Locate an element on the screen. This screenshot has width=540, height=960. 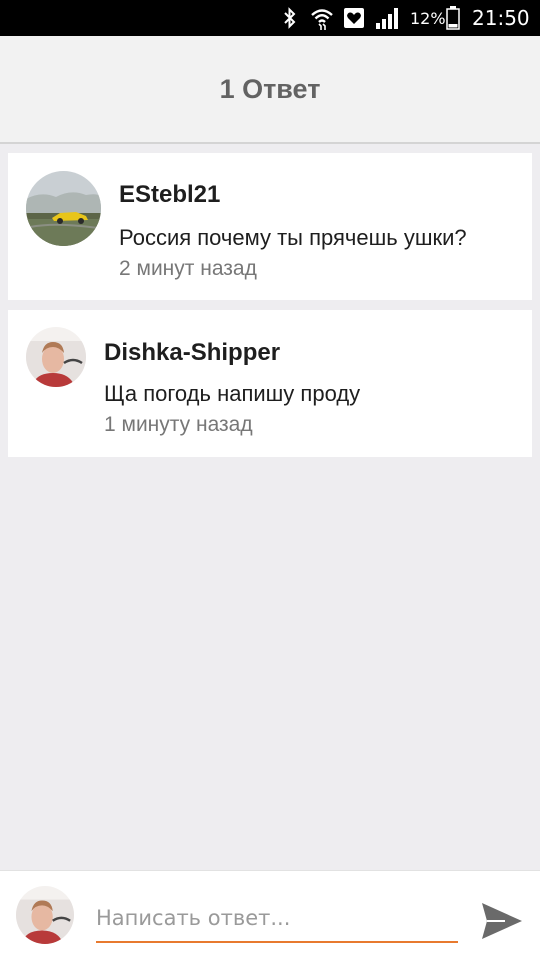
signal-icon is located at coordinates (390, 18).